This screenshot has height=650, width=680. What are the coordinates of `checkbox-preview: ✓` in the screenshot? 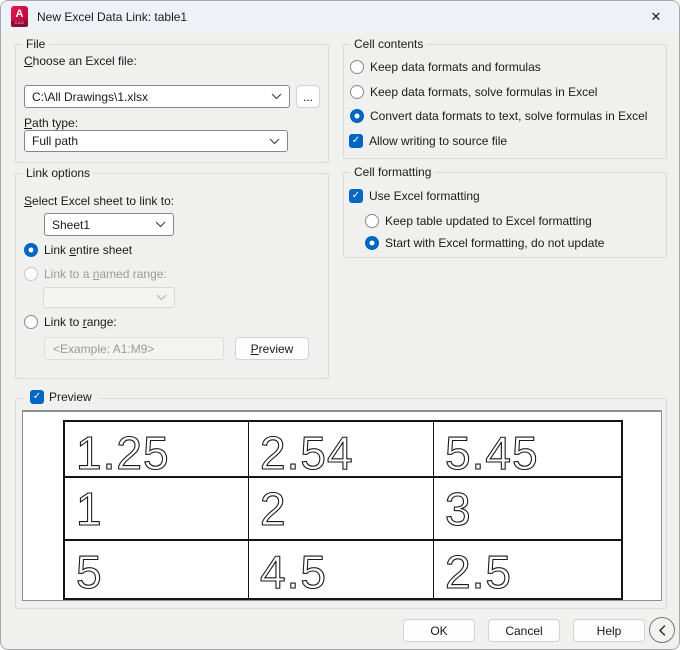 It's located at (37, 397).